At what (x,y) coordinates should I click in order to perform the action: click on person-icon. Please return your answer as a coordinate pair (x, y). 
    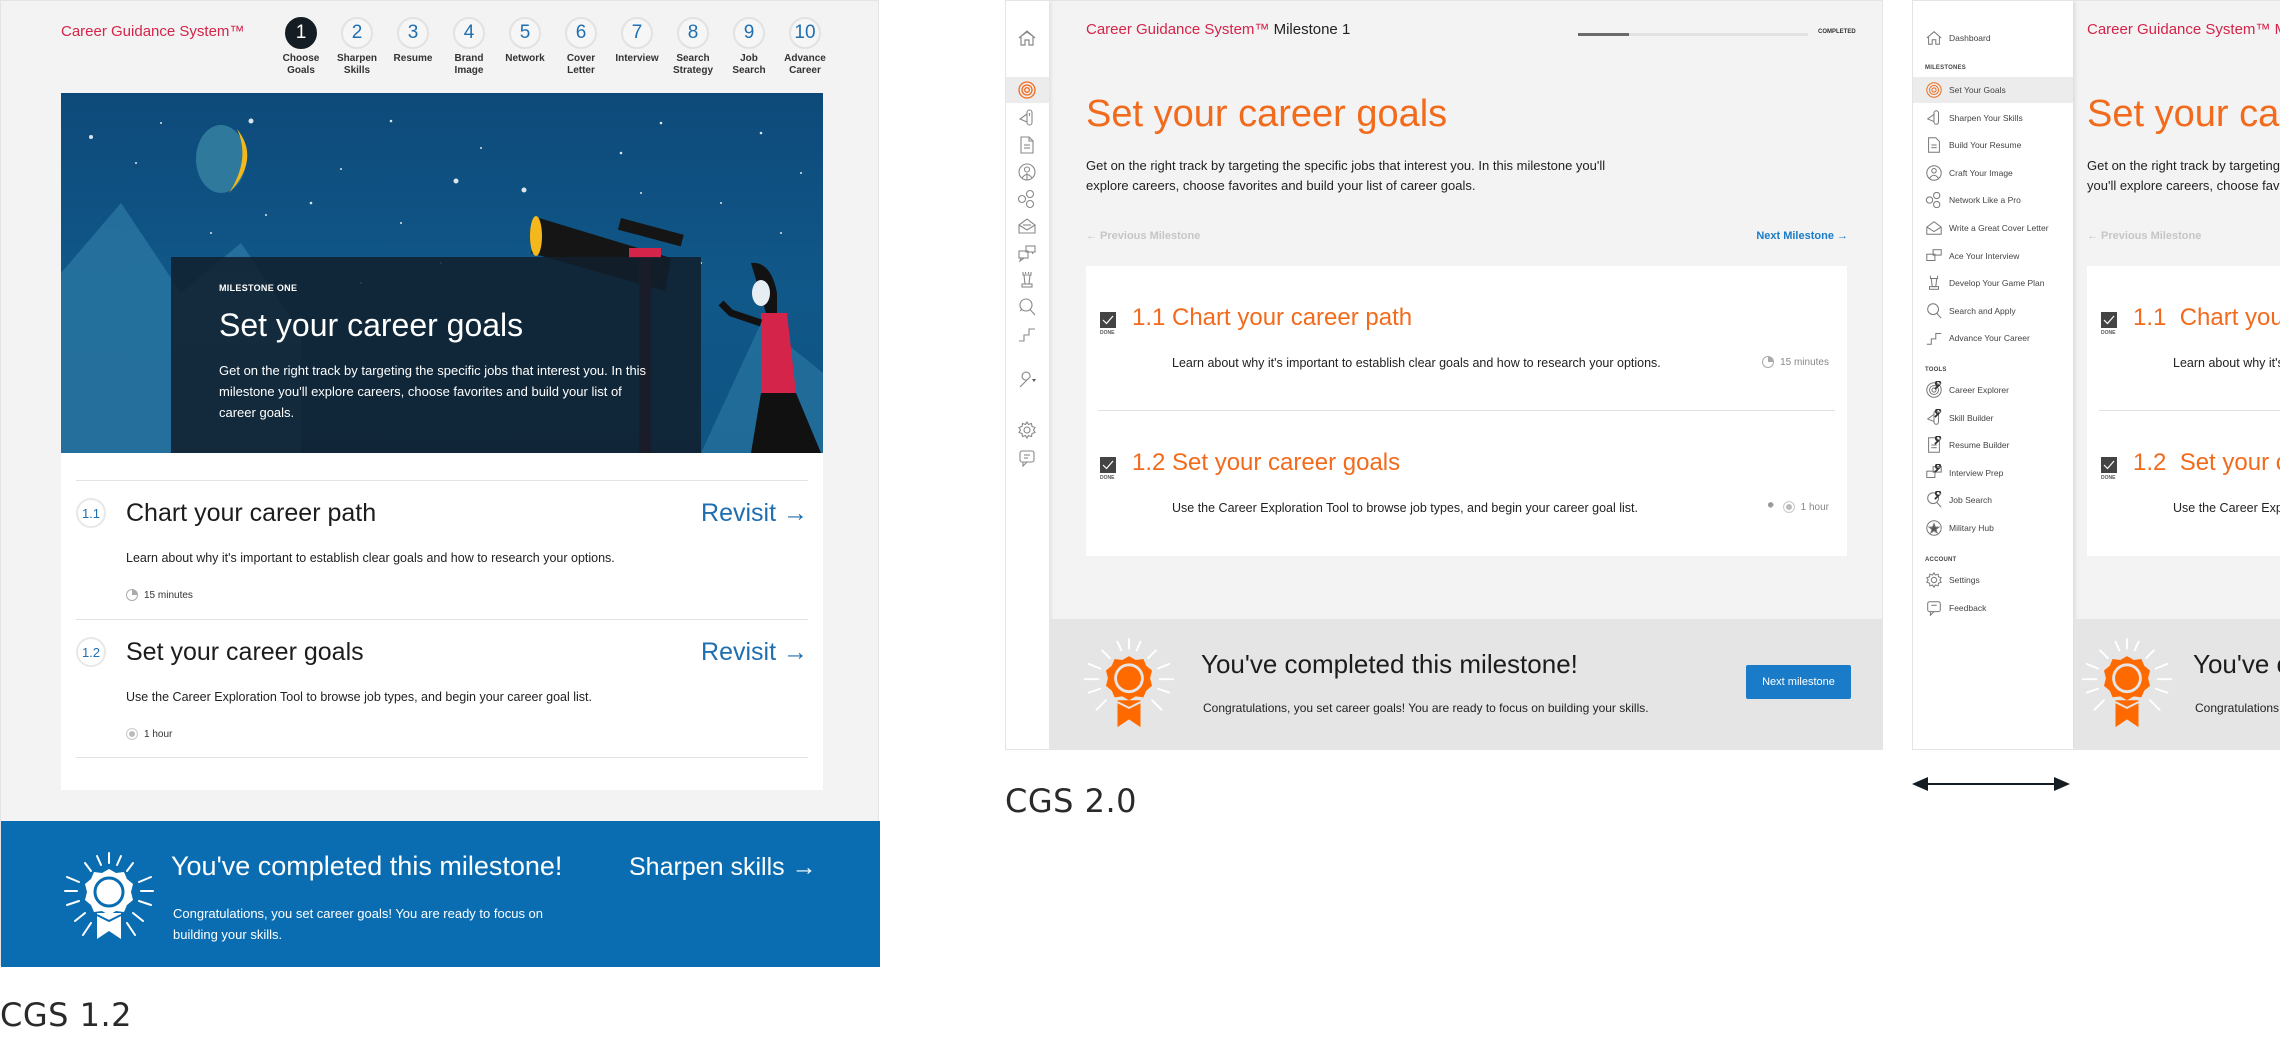
    Looking at the image, I should click on (1027, 172).